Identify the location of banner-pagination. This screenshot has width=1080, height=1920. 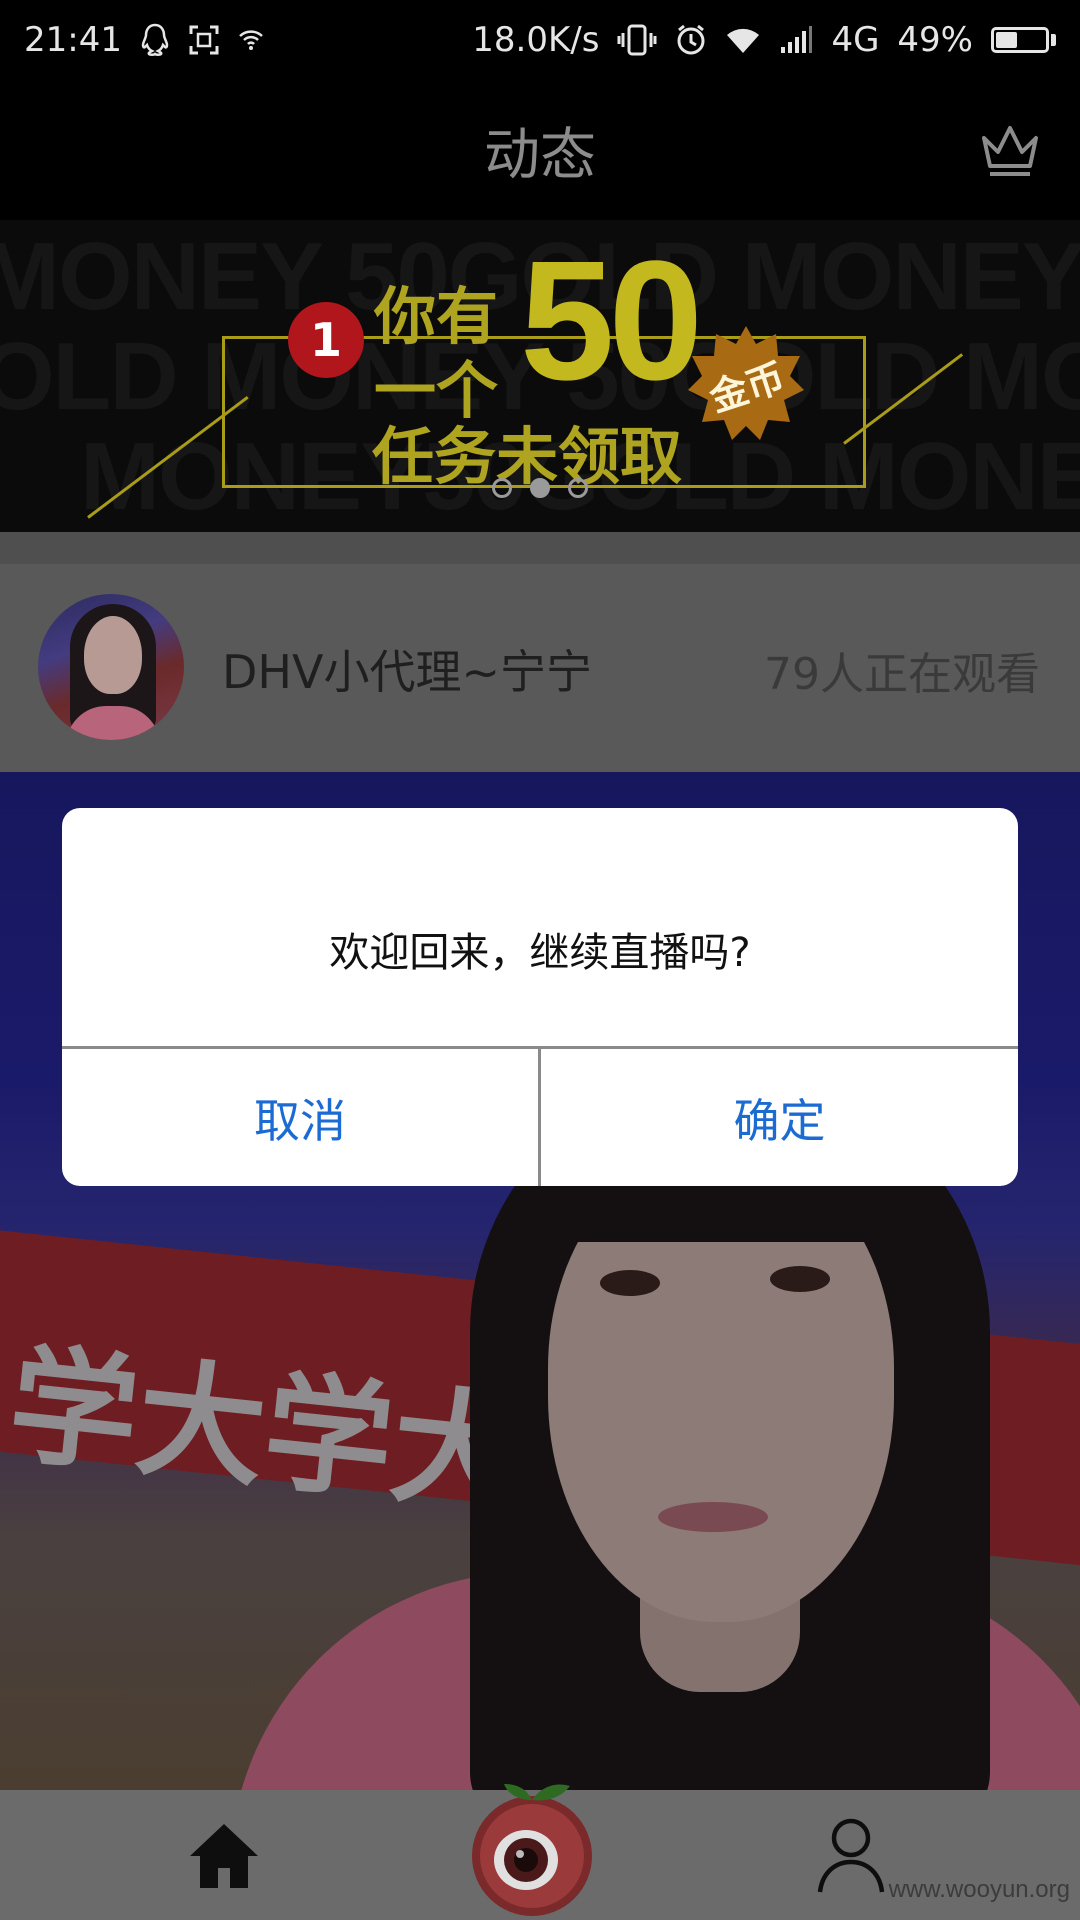
(540, 488).